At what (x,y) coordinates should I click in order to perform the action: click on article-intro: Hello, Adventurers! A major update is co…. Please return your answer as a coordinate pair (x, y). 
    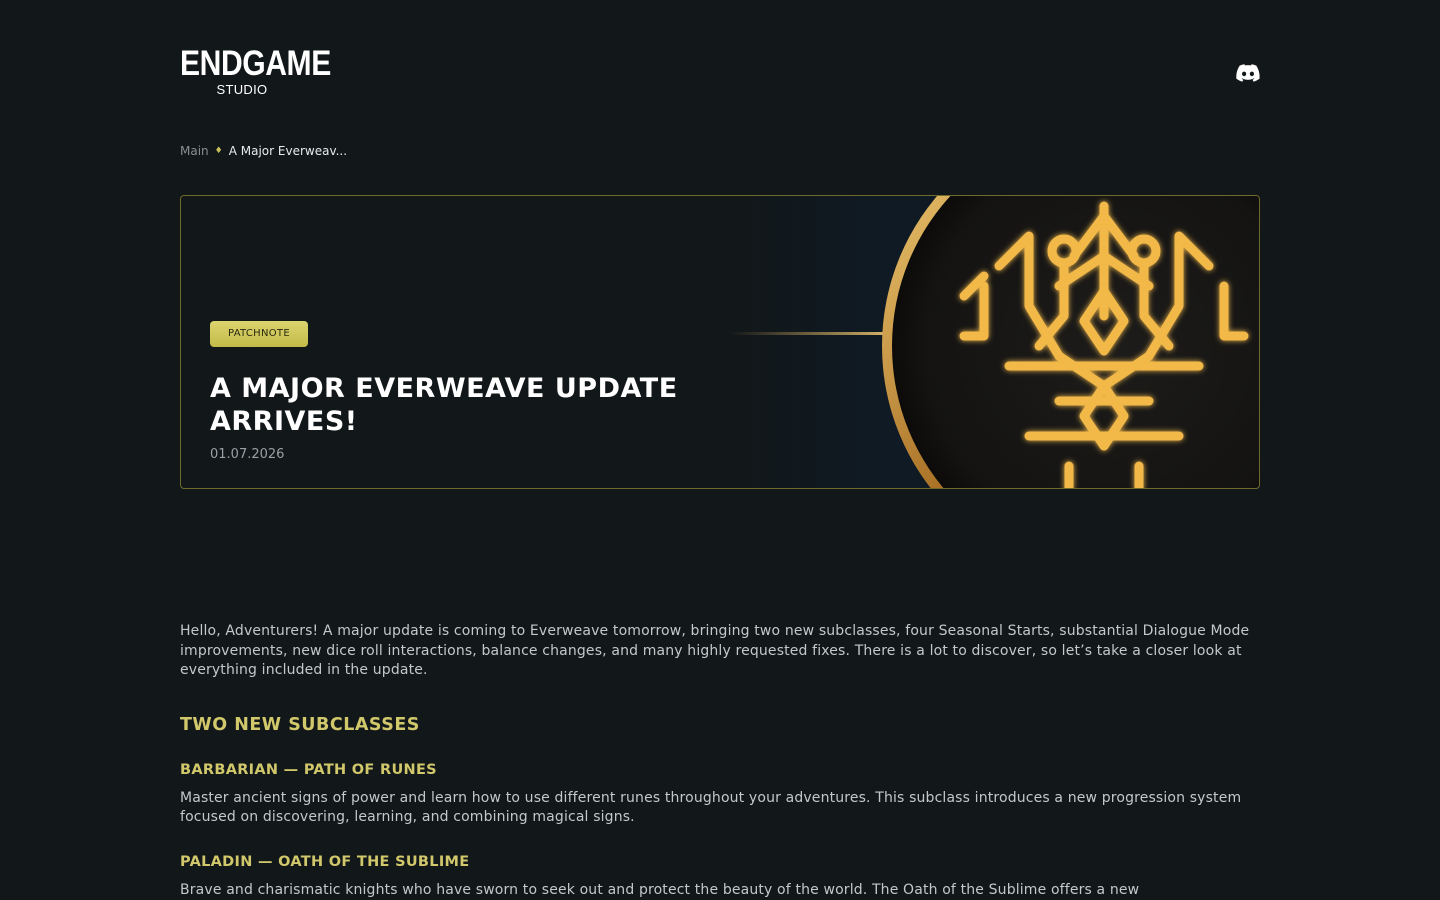
    Looking at the image, I should click on (715, 650).